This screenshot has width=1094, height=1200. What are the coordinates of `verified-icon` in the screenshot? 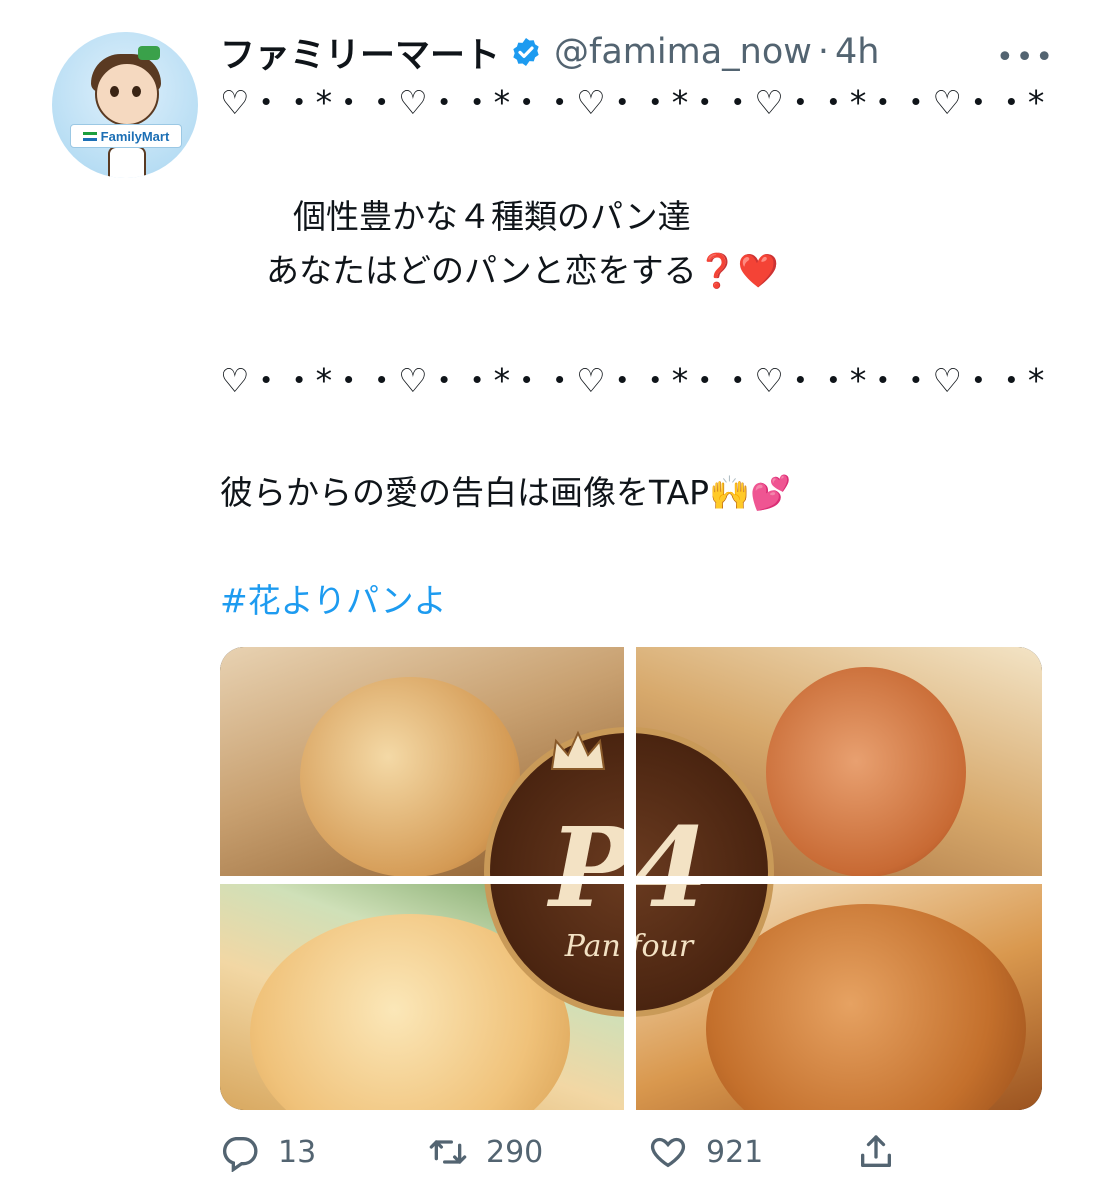 It's located at (526, 52).